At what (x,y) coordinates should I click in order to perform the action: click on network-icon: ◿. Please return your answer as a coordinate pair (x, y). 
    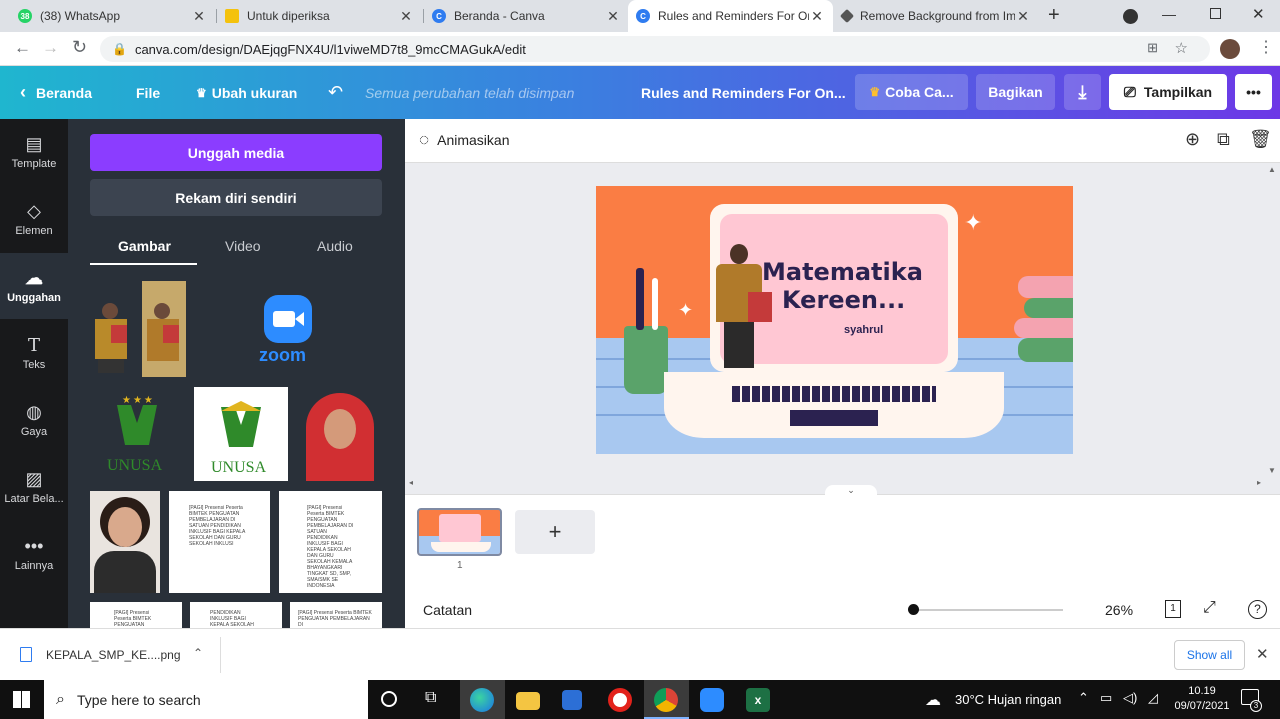
    Looking at the image, I should click on (1153, 698).